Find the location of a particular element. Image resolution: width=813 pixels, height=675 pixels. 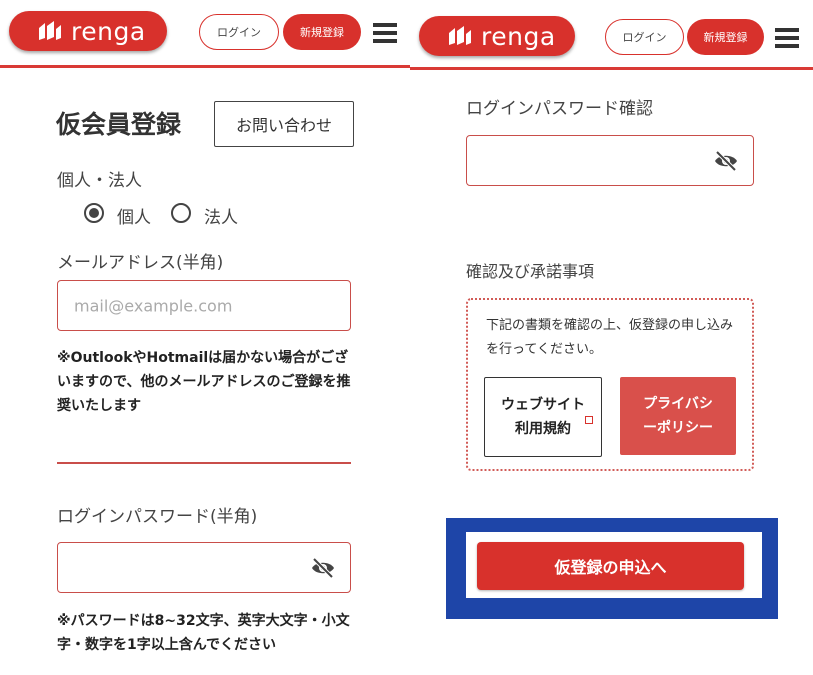

consent-instructions: 下記の書類を確認の上、仮登録の申し込みを行ってください。 is located at coordinates (610, 337).